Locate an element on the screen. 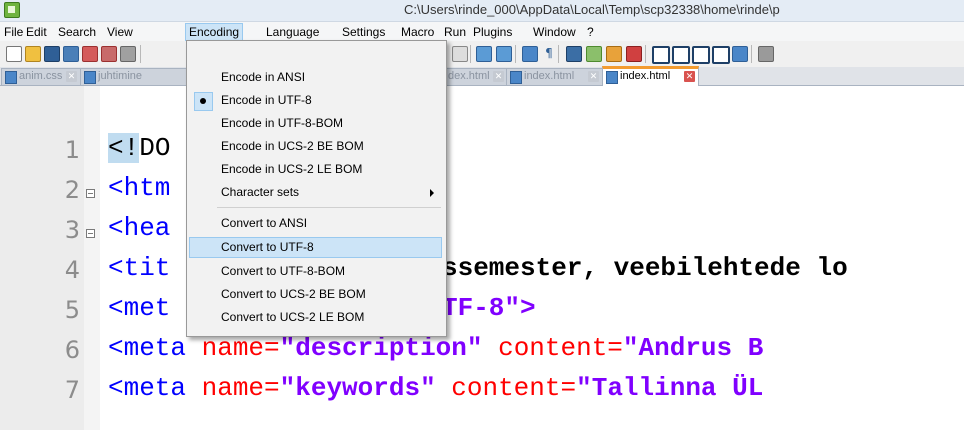 The width and height of the screenshot is (964, 430). tab-anim-css: anim.css ✕ is located at coordinates (41, 76).